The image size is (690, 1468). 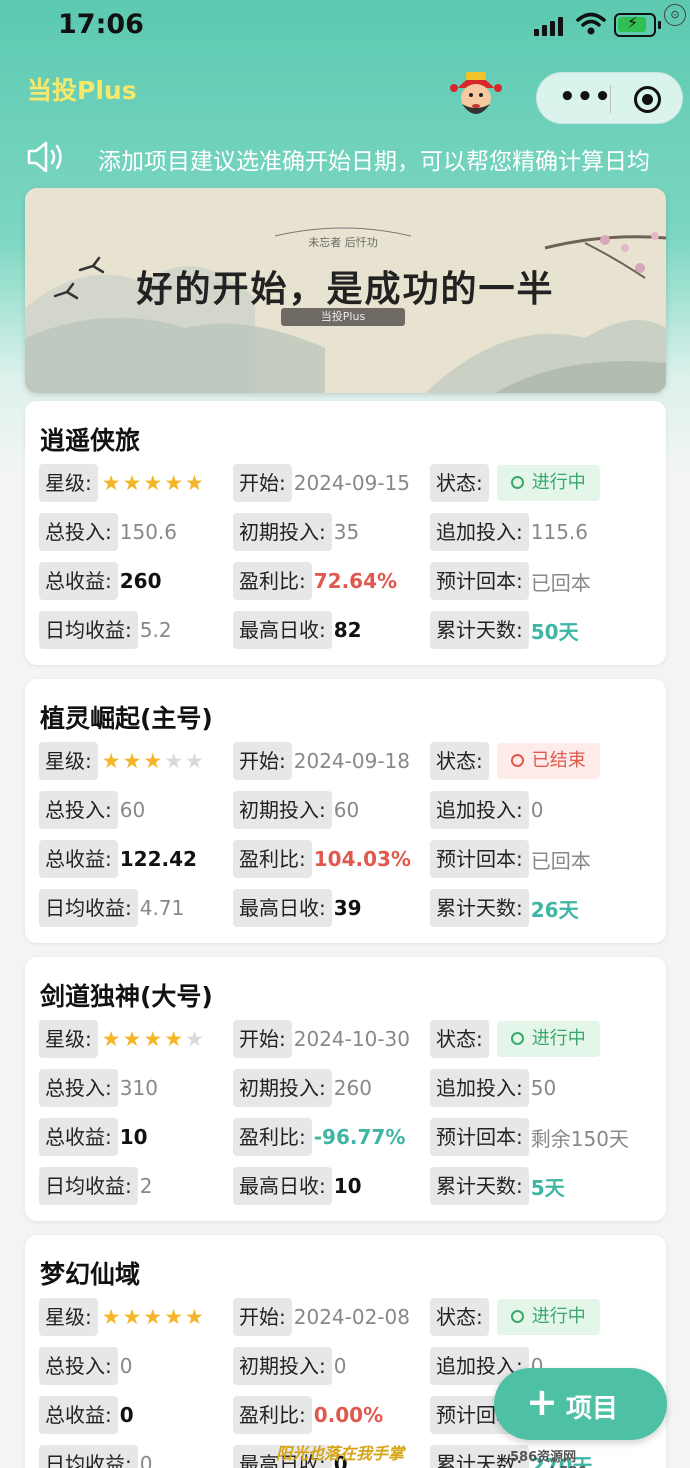 What do you see at coordinates (579, 1138) in the screenshot?
I see `payback-value: 剩余150天` at bounding box center [579, 1138].